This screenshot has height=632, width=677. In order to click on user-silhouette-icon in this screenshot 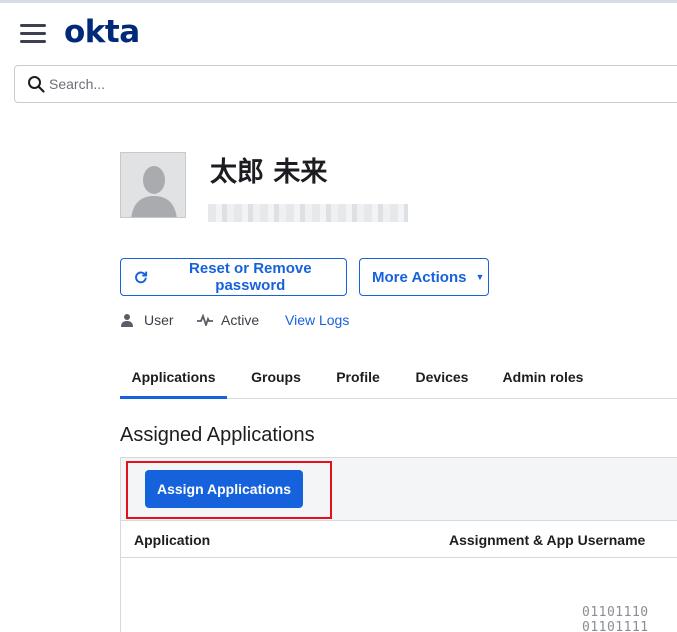, I will do `click(153, 185)`.